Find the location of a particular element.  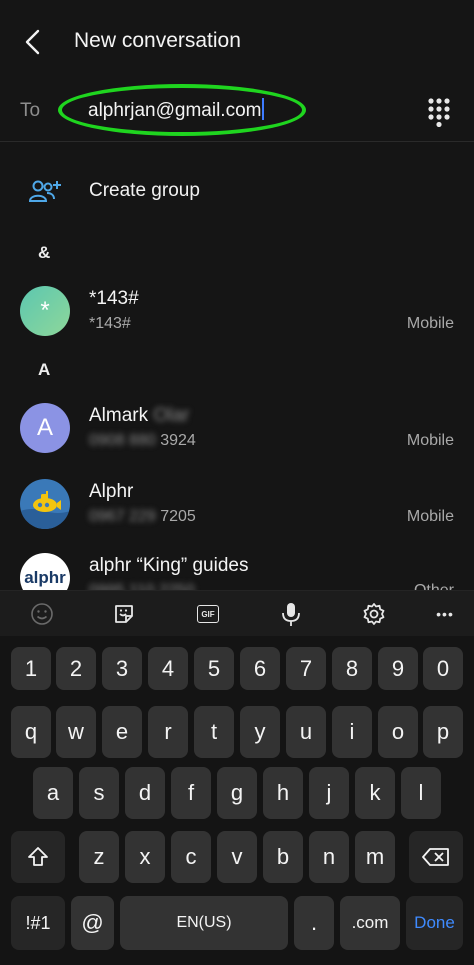

create-group-item: Create group is located at coordinates (237, 192).